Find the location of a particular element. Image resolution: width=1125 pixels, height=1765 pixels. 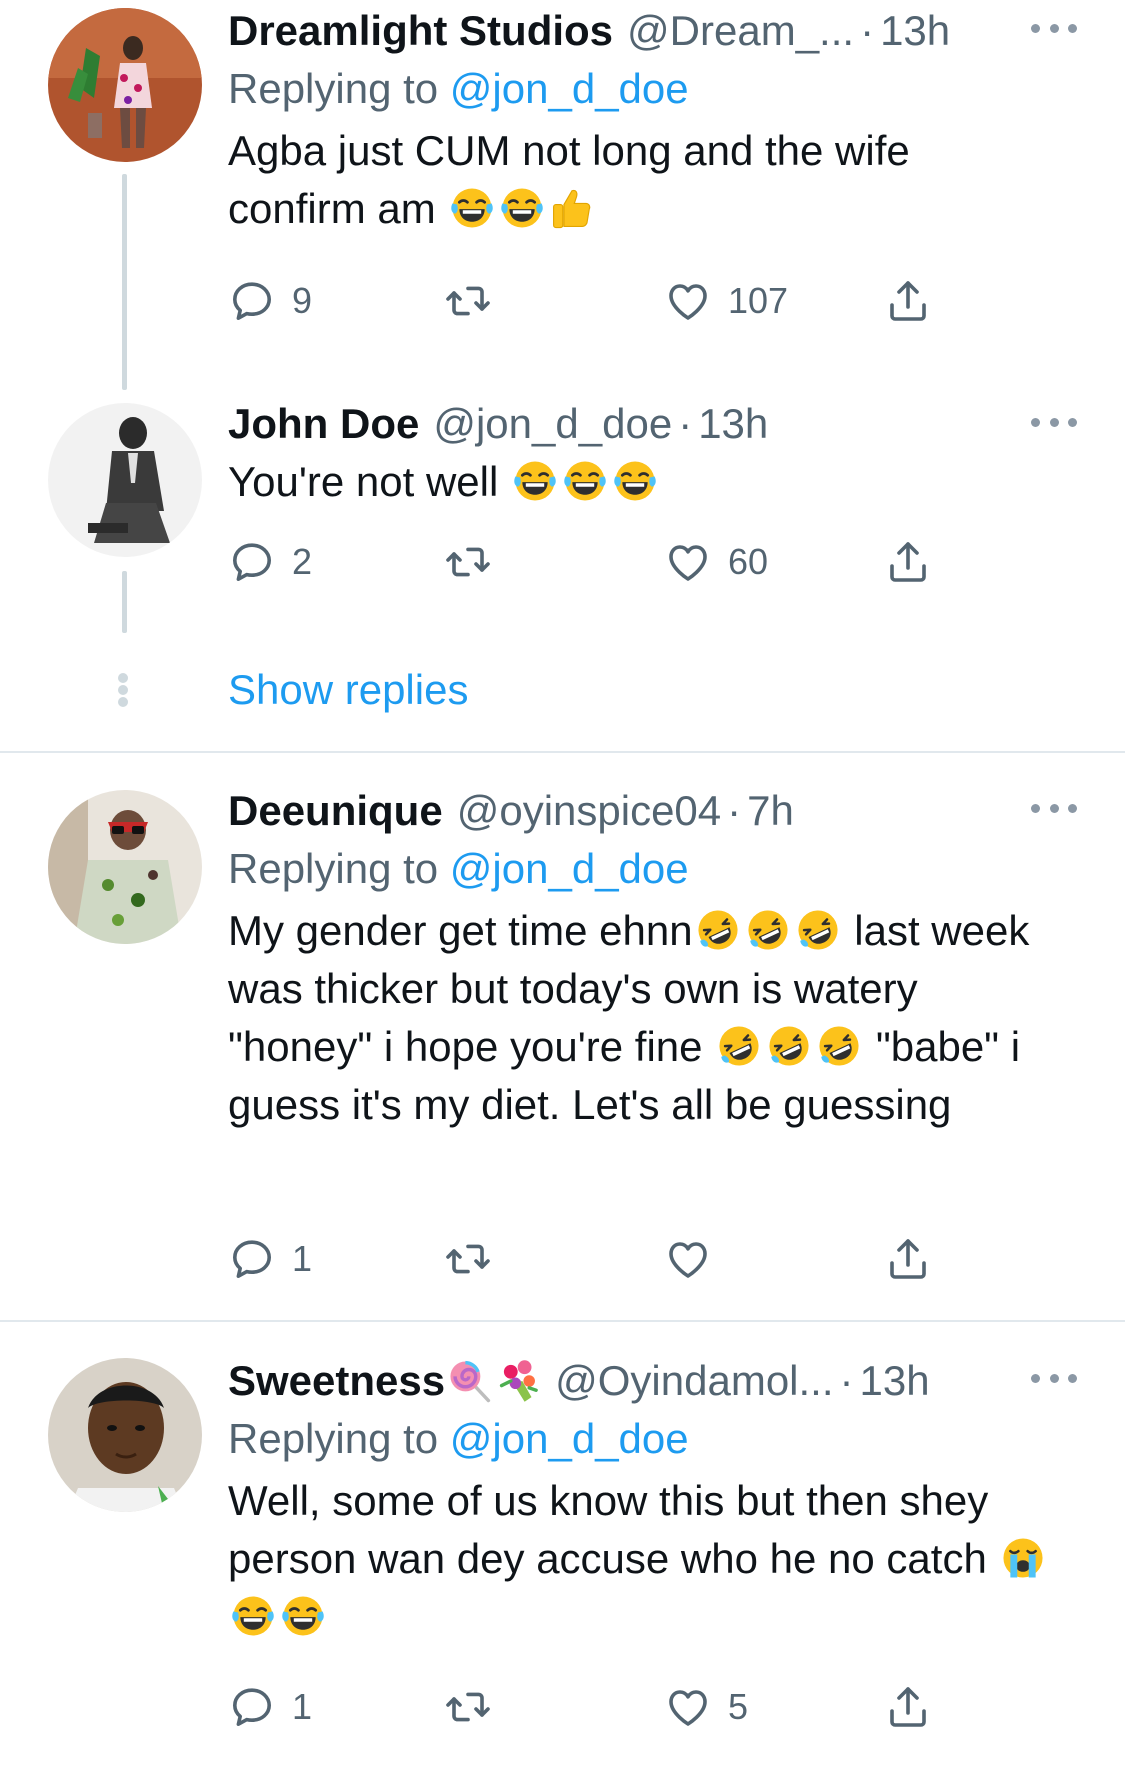

tweet-header: Deeunique @oyinspice04 · 7h is located at coordinates (656, 811).